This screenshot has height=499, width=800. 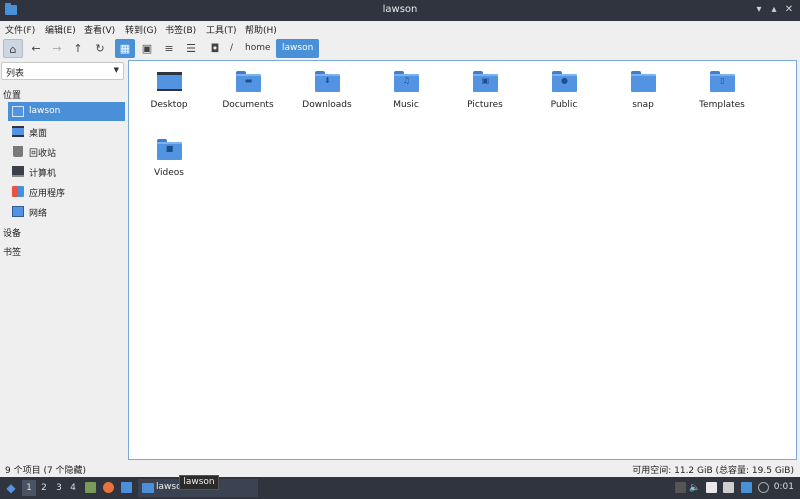 What do you see at coordinates (722, 105) in the screenshot?
I see `file-name: Templates` at bounding box center [722, 105].